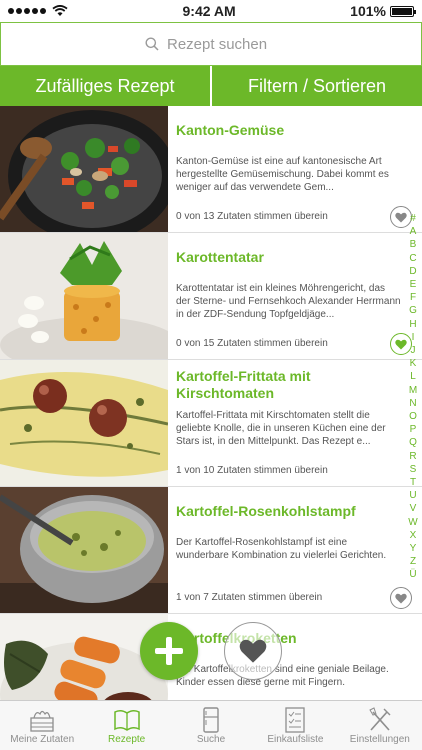 The height and width of the screenshot is (750, 422). Describe the element at coordinates (413, 218) in the screenshot. I see `alphabet-index-letter: #` at that location.